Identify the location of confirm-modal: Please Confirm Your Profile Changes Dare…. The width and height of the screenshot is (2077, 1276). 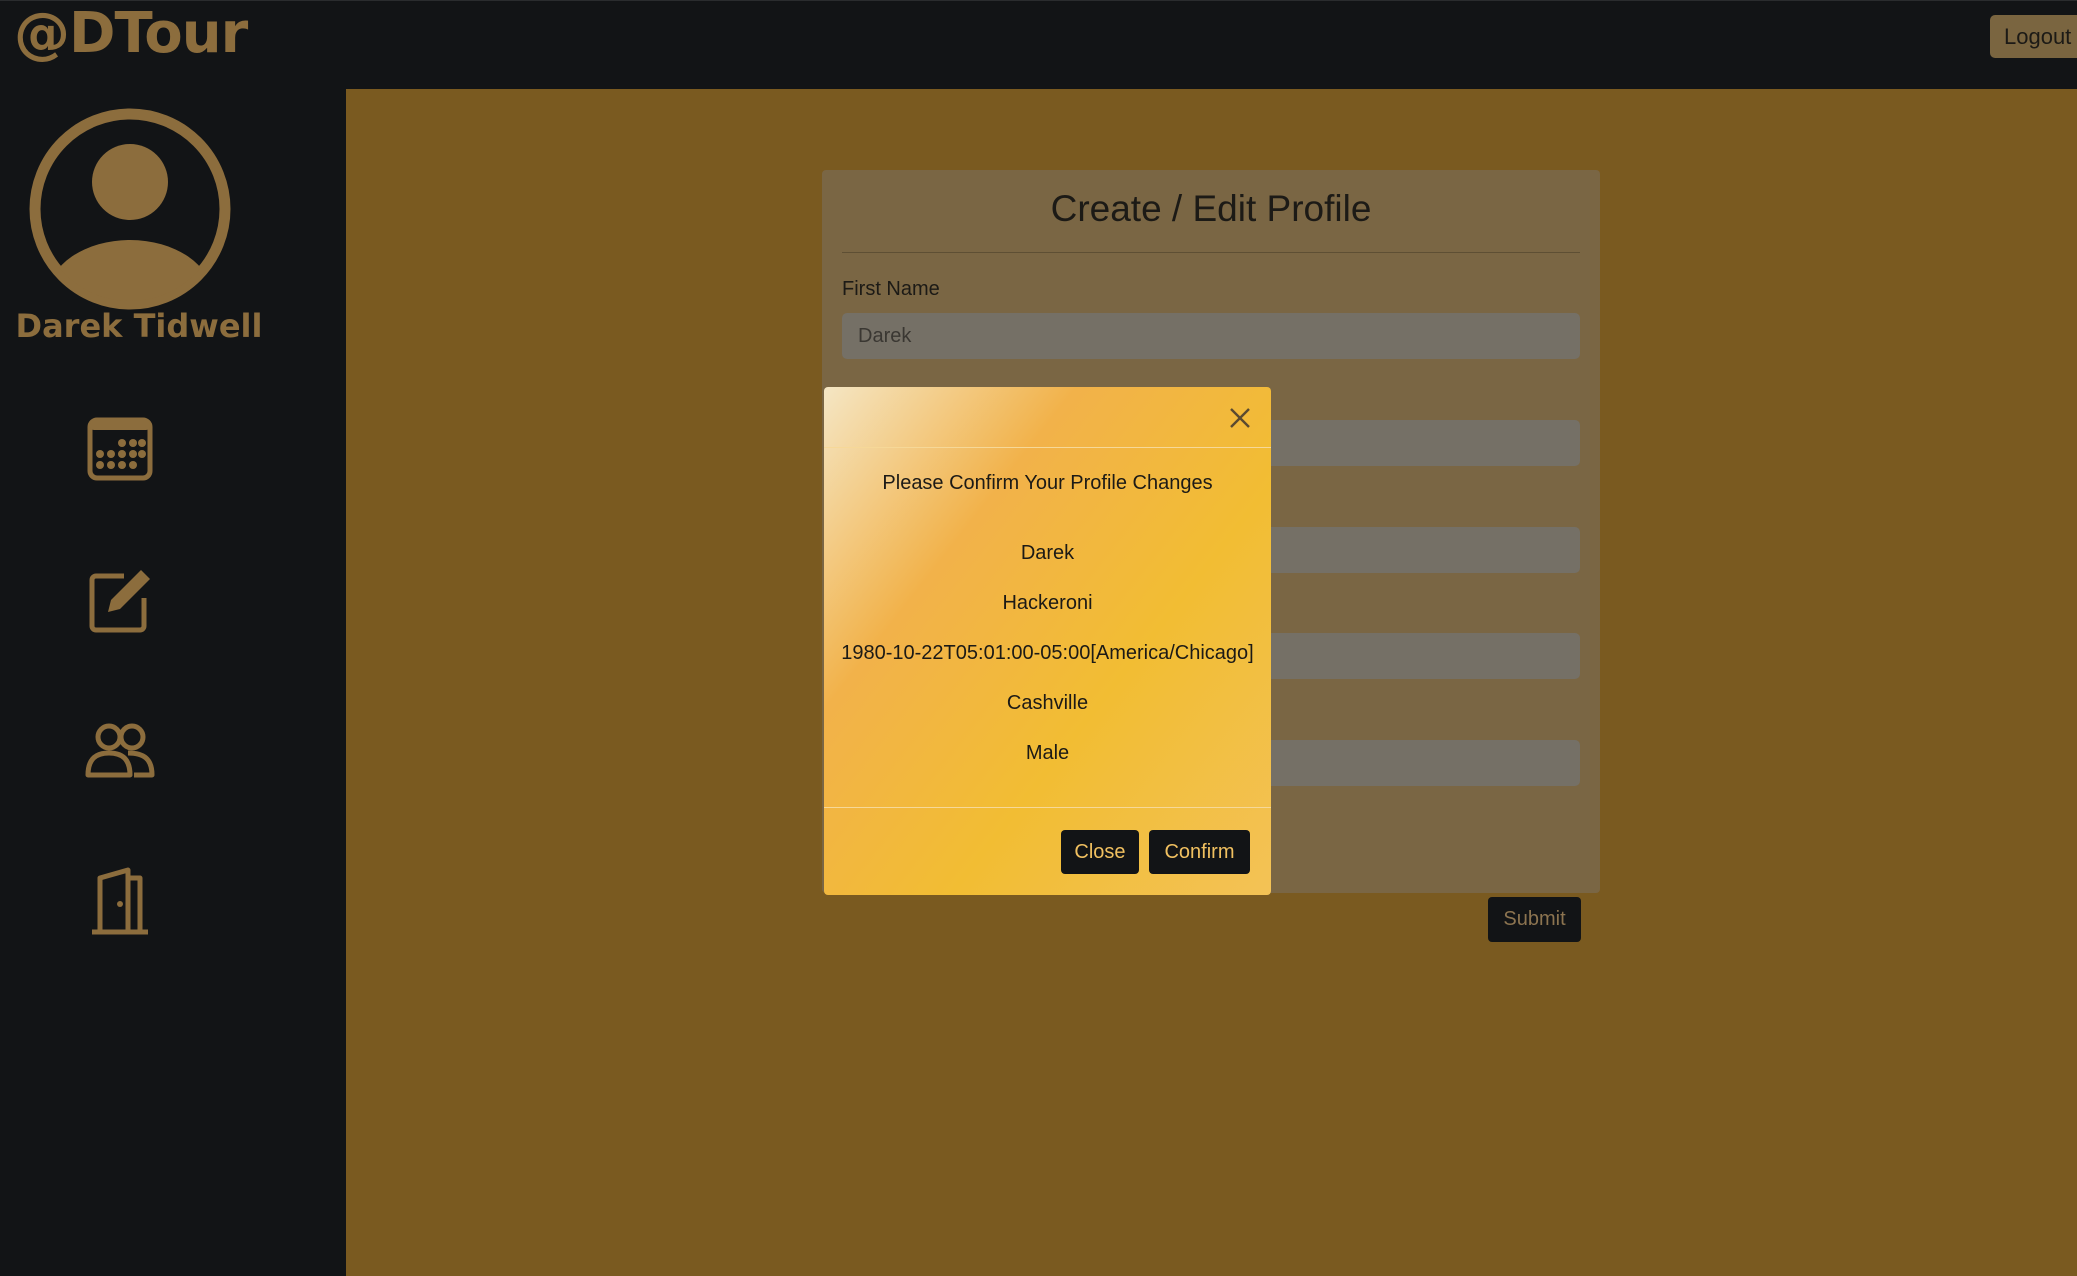
(1047, 641).